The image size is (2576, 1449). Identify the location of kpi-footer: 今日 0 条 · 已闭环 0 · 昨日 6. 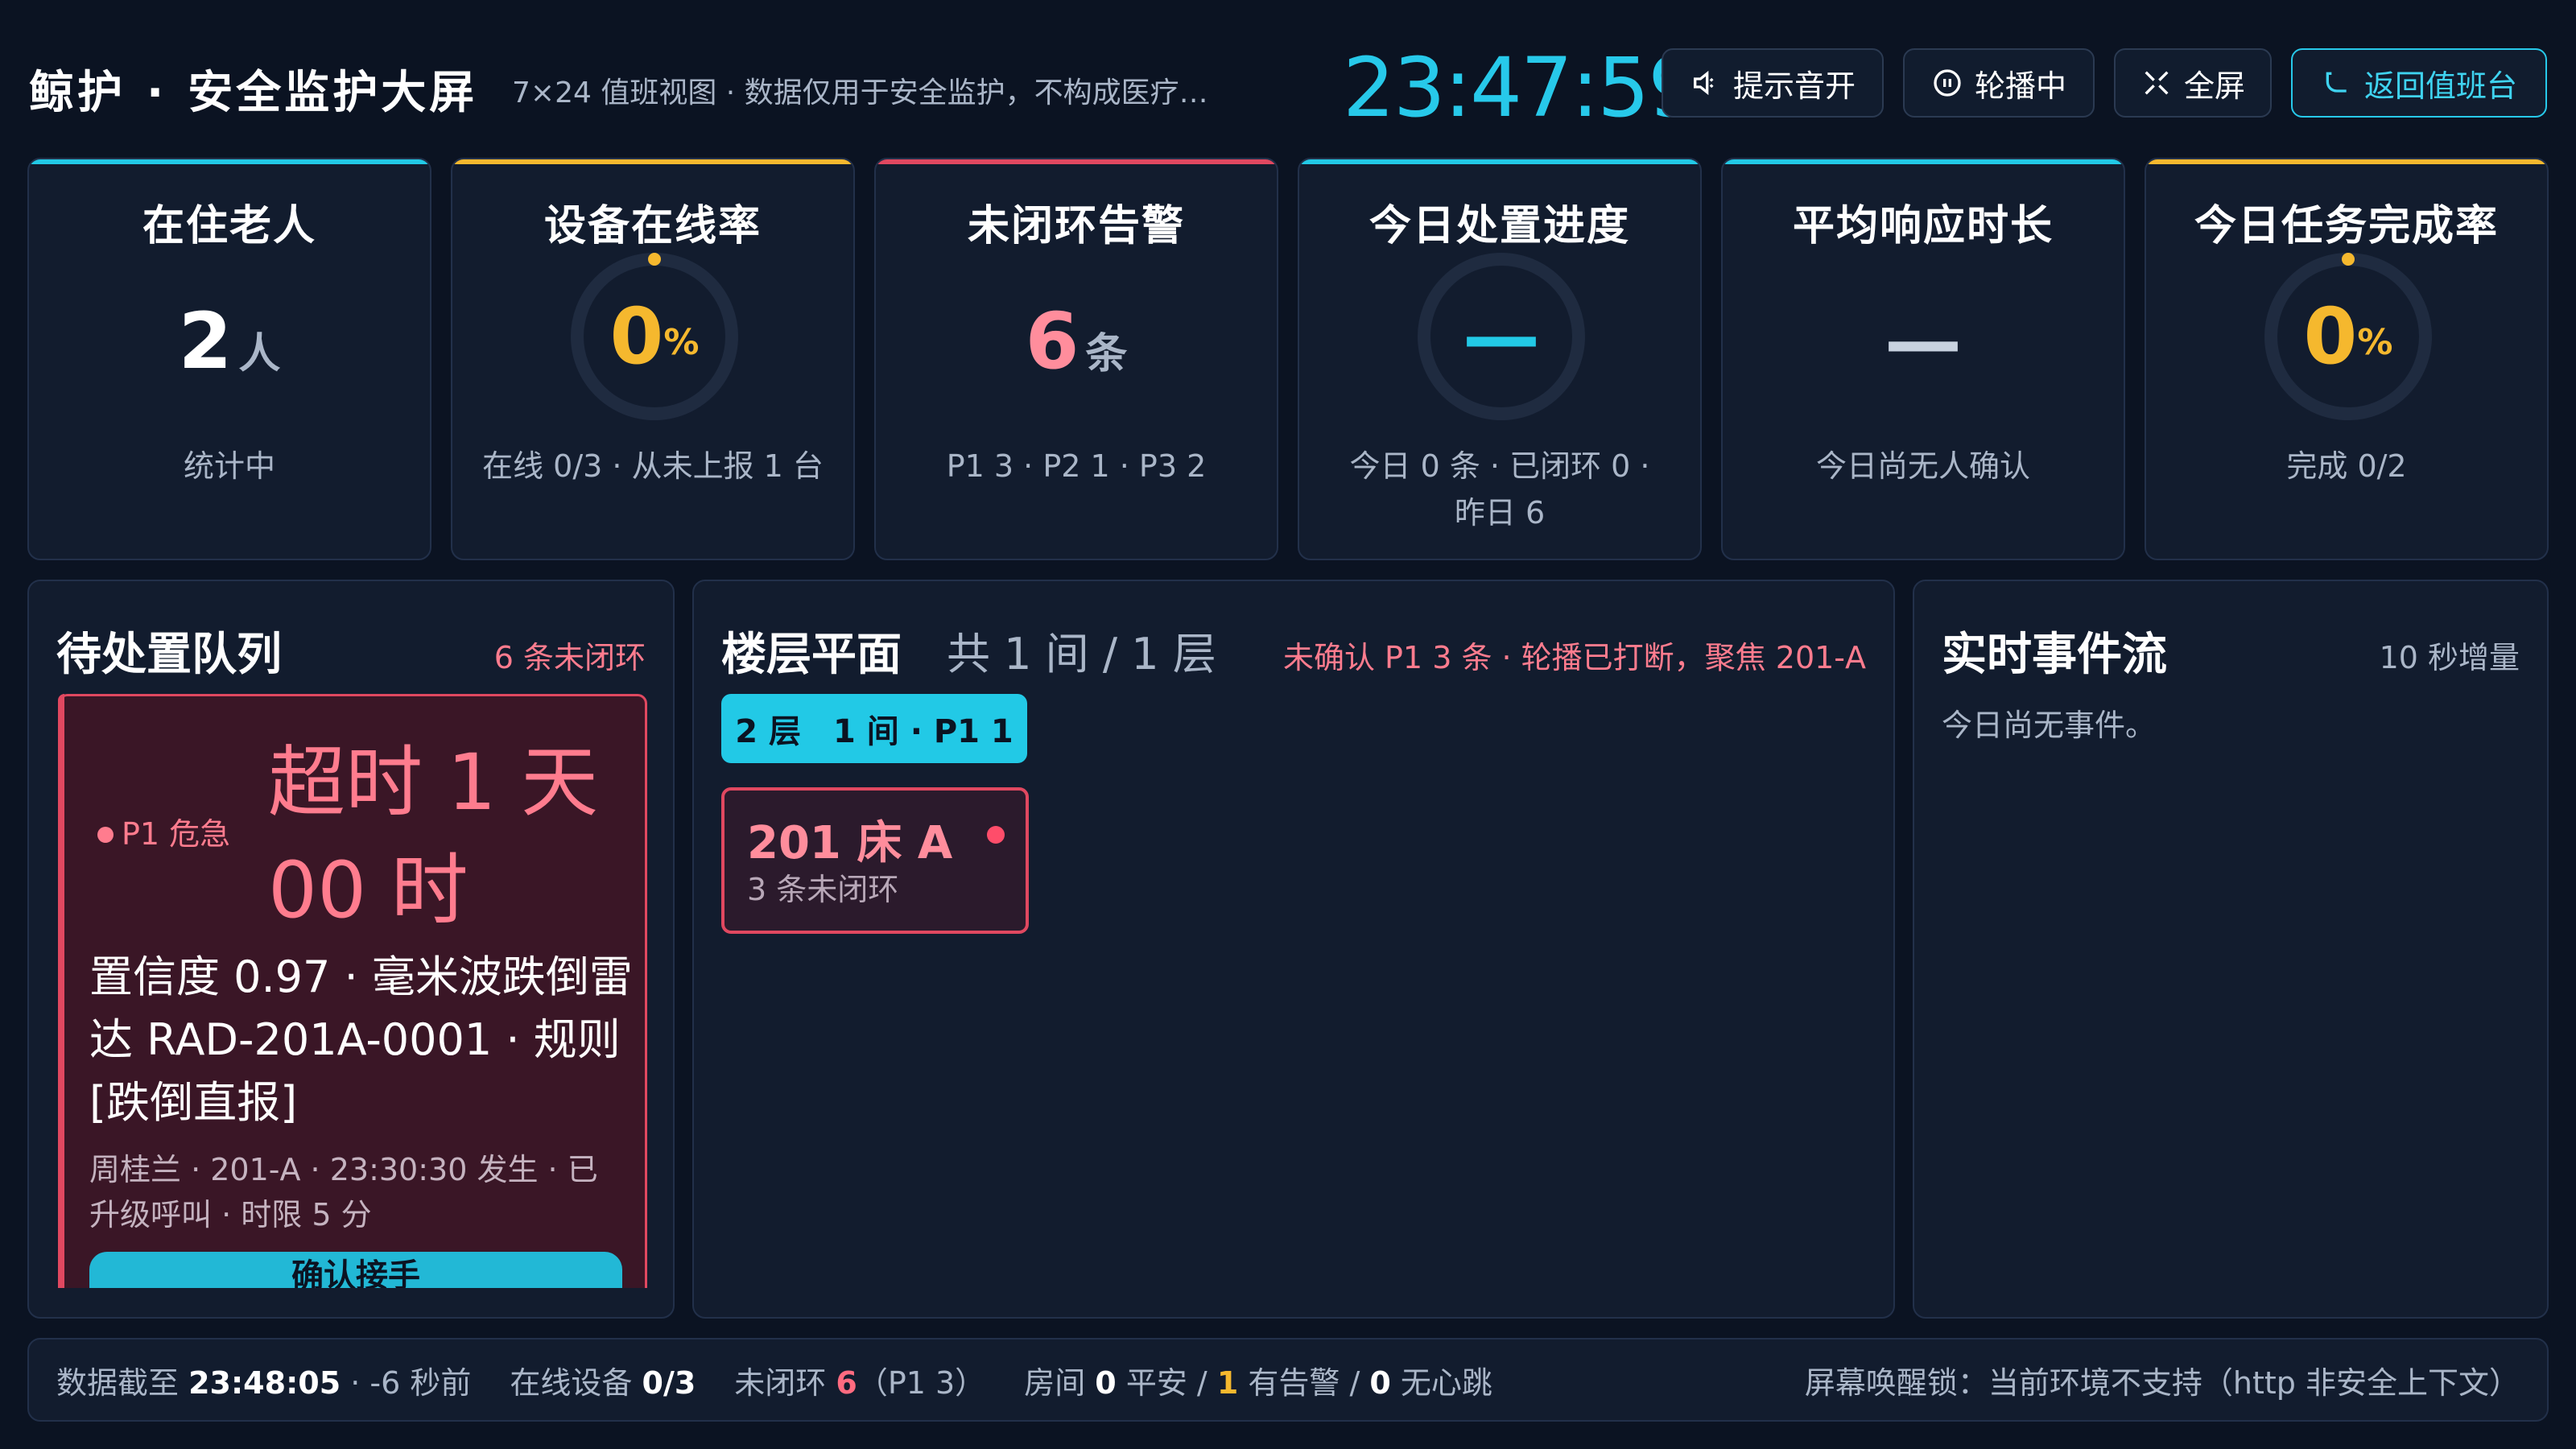
(1499, 489).